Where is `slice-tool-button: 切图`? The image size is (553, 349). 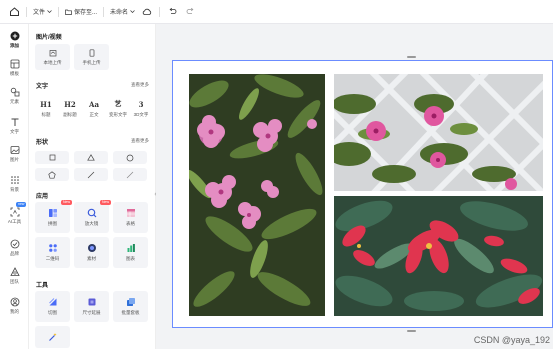 slice-tool-button: 切图 is located at coordinates (52, 306).